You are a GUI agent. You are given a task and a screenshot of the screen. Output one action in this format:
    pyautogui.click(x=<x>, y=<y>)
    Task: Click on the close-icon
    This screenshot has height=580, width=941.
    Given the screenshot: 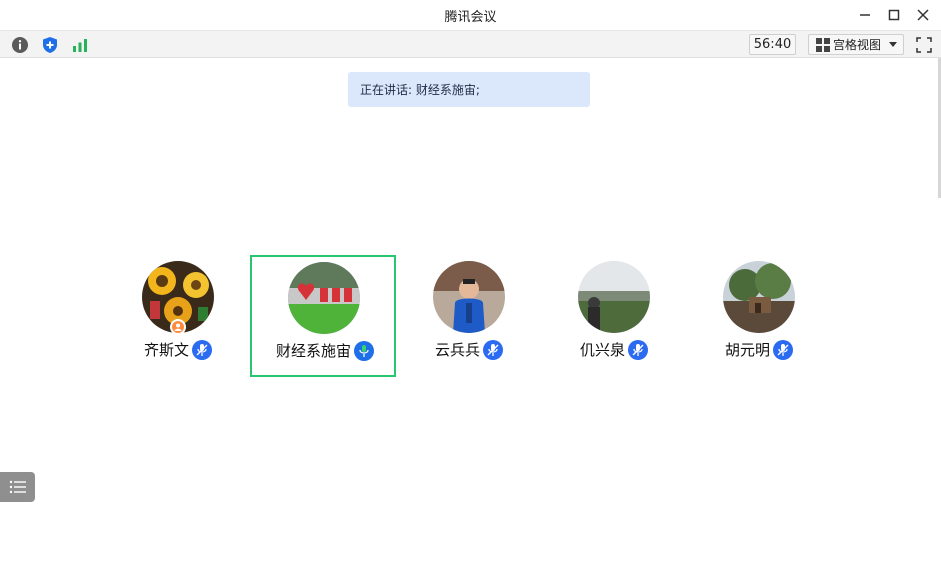 What is the action you would take?
    pyautogui.click(x=923, y=15)
    